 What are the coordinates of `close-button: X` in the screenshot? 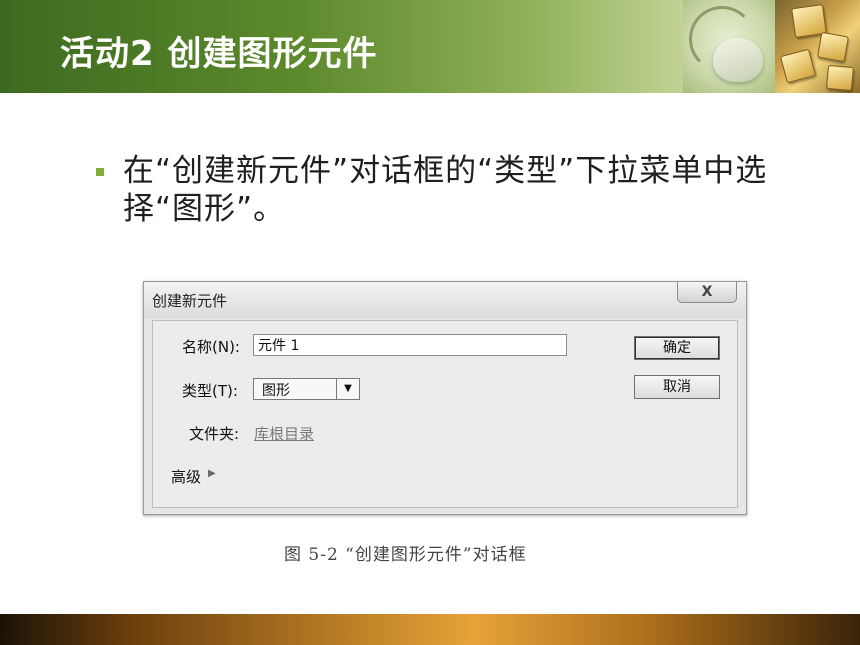 It's located at (707, 292).